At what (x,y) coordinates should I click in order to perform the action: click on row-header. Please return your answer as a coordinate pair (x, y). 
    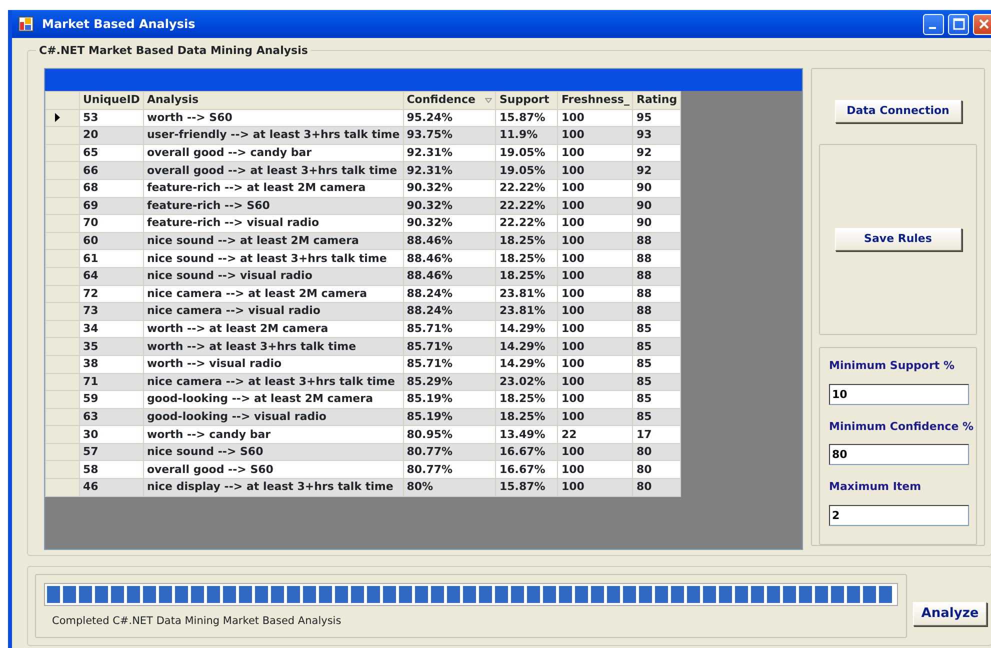
    Looking at the image, I should click on (63, 118).